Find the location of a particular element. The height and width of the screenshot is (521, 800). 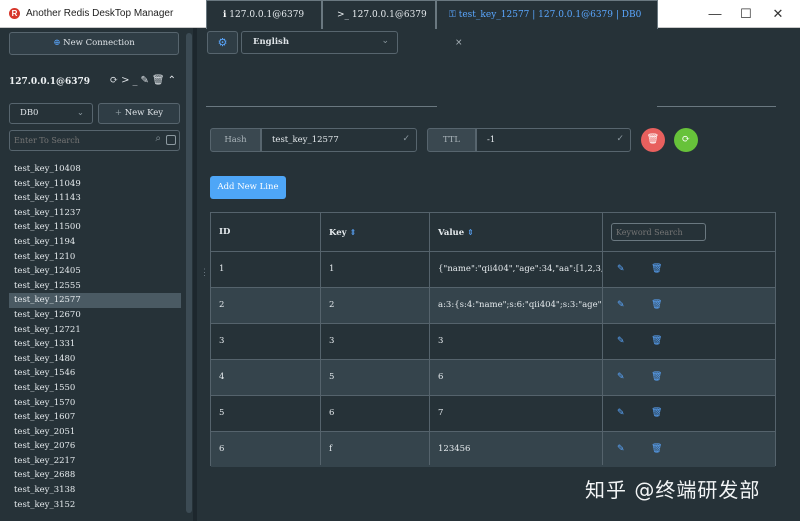

key-list-item: test_key_11049 is located at coordinates (95, 184).